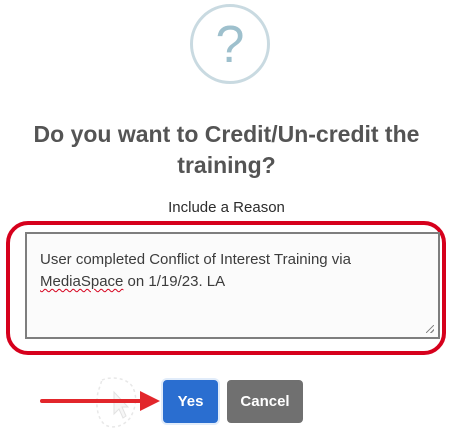 Image resolution: width=453 pixels, height=437 pixels. I want to click on reason-text-misspelled: MediaSpace, so click(82, 281).